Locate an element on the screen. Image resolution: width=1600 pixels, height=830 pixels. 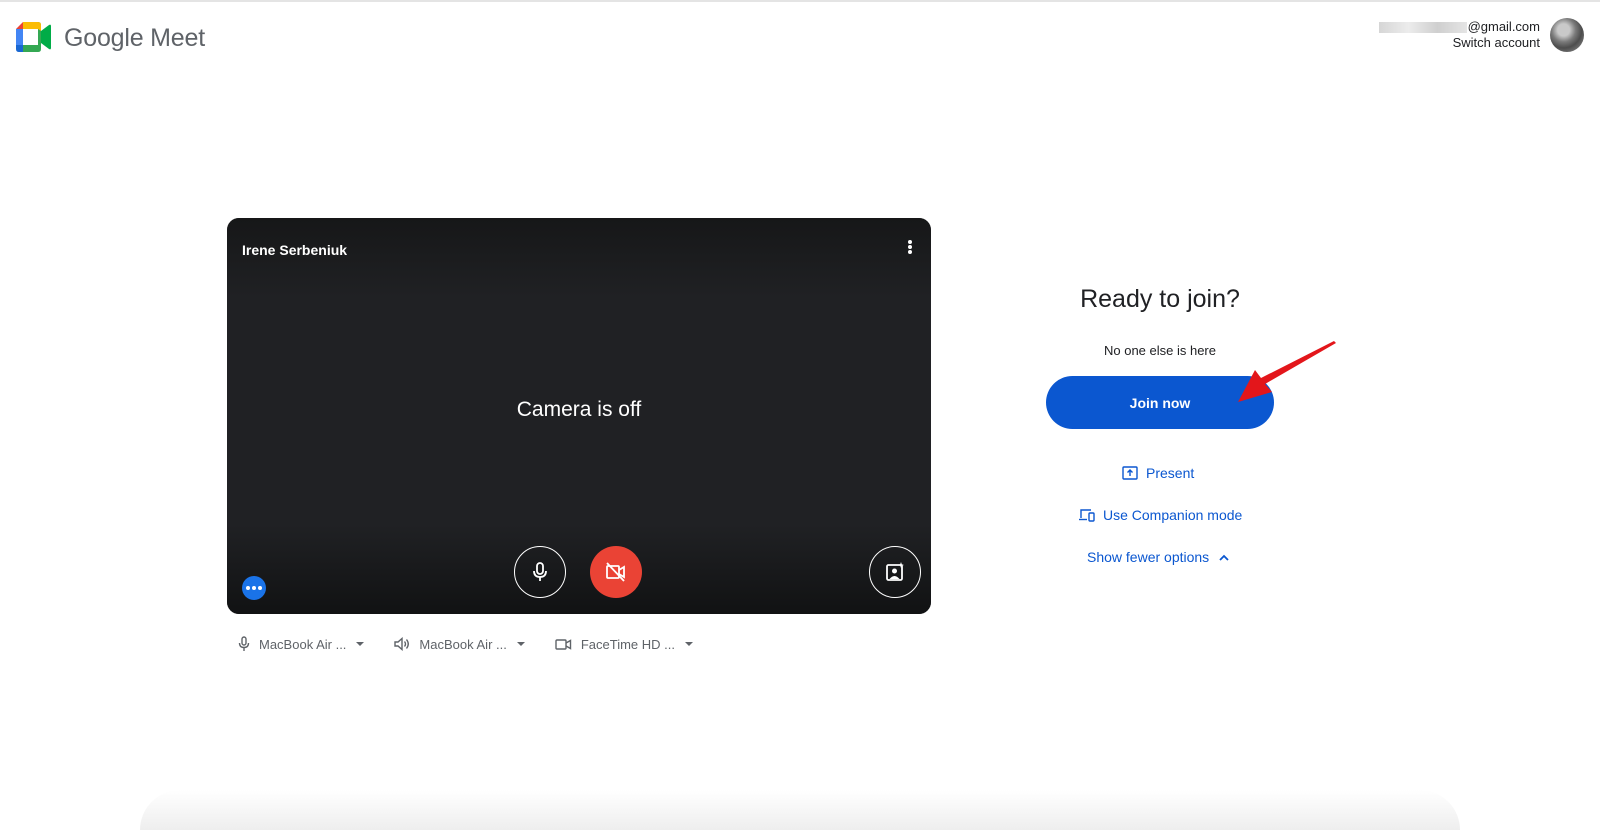
speaker-icon is located at coordinates (402, 644).